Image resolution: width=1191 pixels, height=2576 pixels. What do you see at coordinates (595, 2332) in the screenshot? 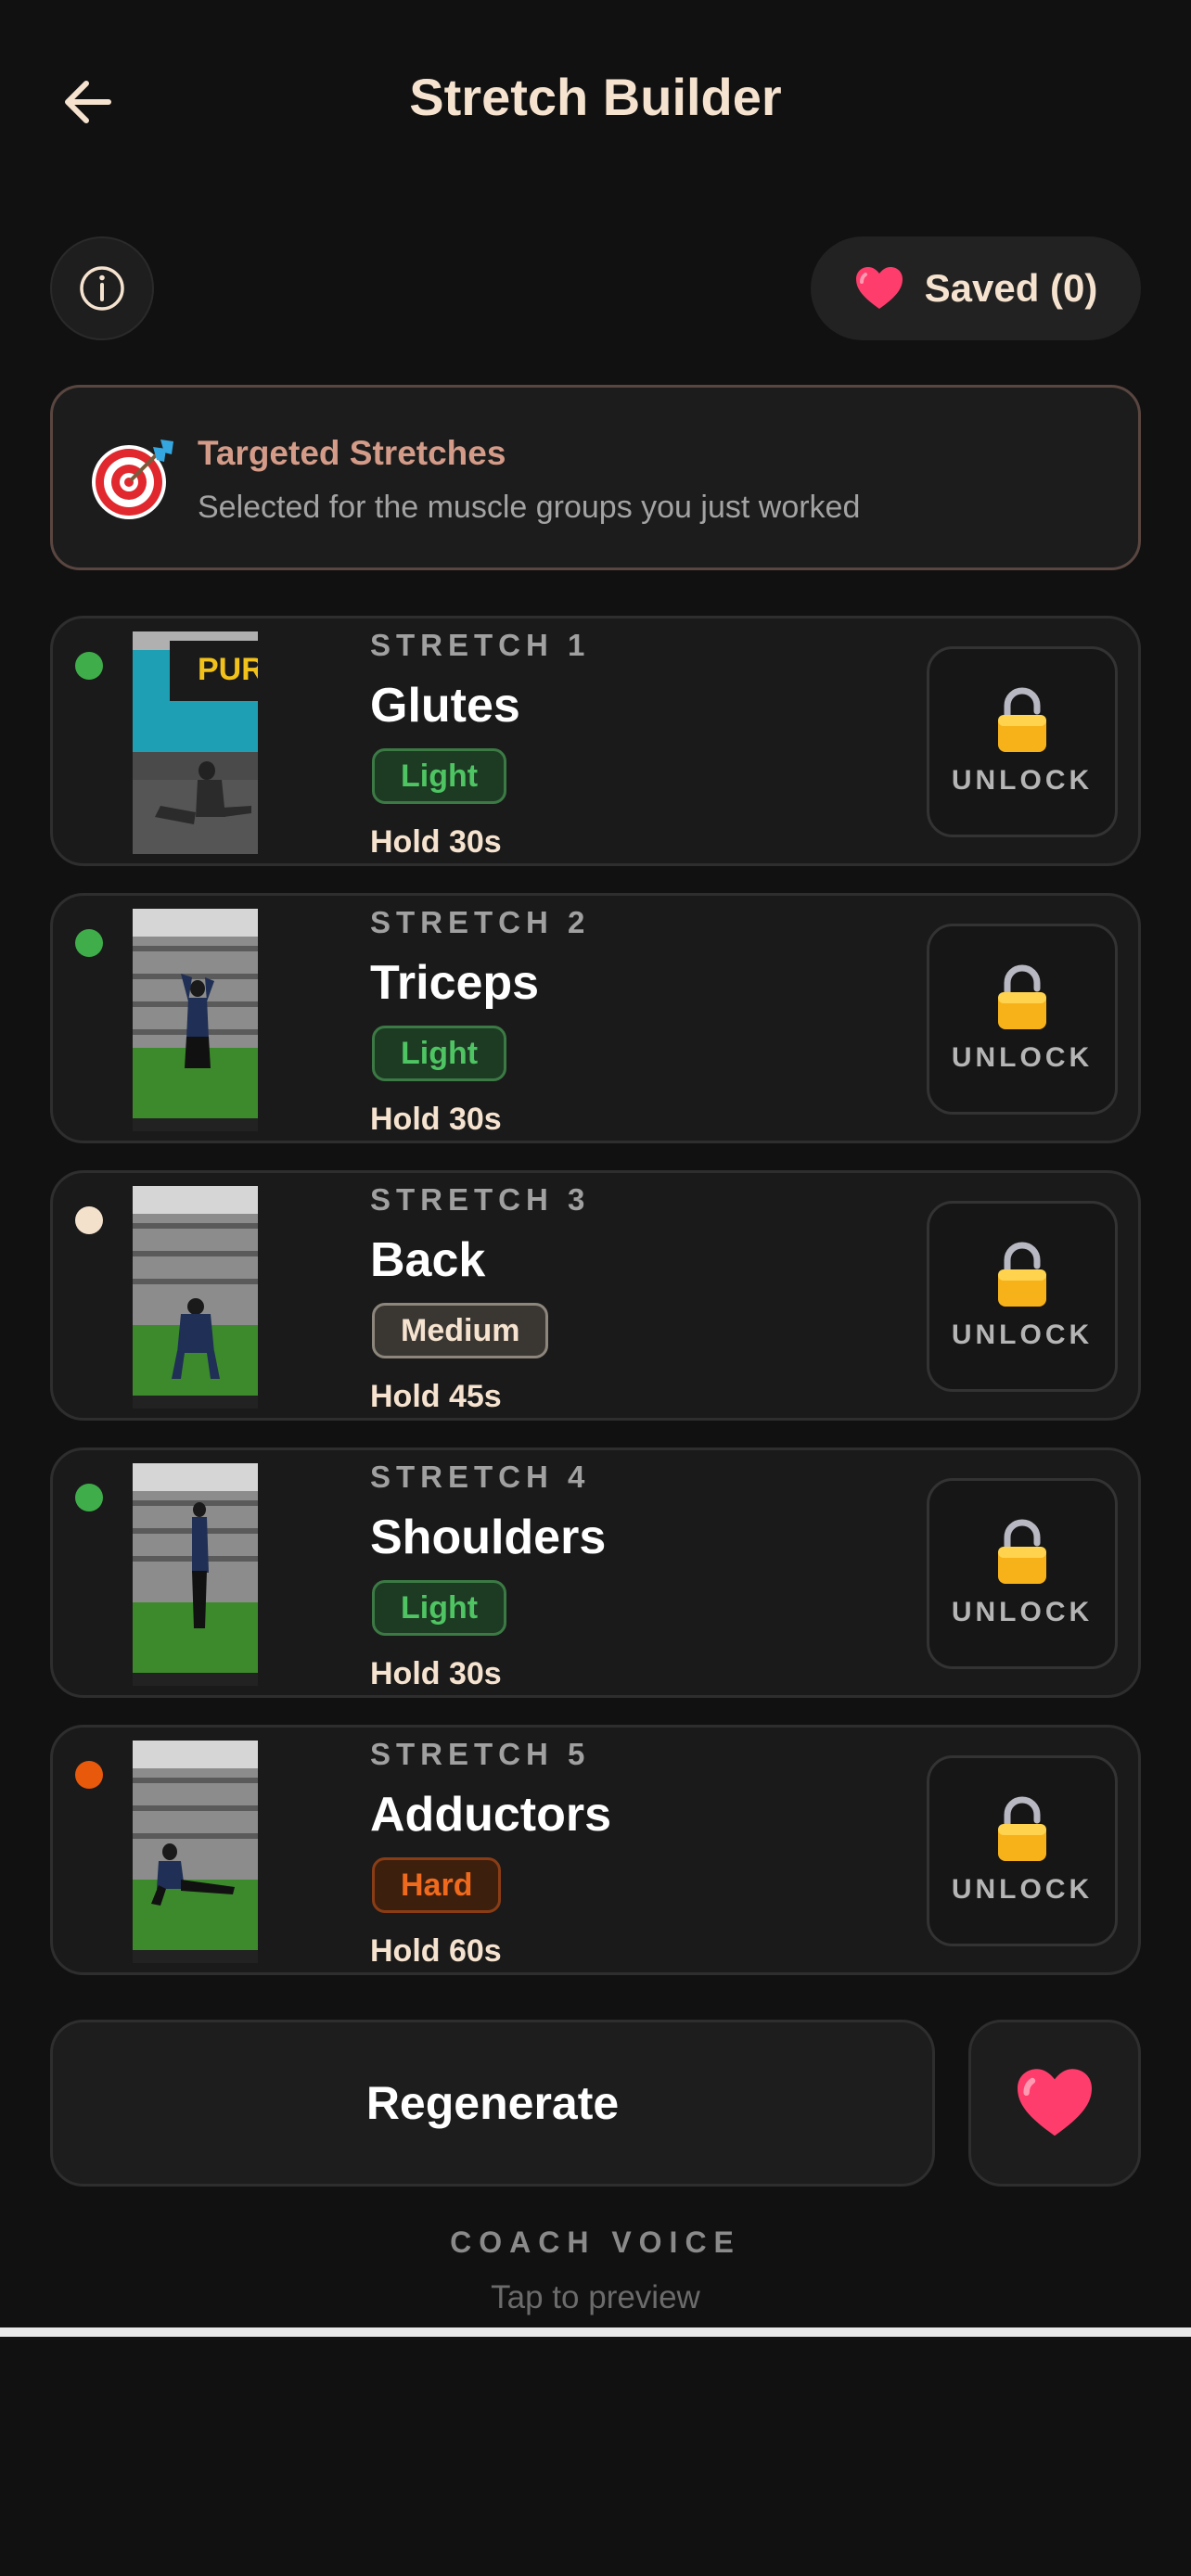
I see `divider` at bounding box center [595, 2332].